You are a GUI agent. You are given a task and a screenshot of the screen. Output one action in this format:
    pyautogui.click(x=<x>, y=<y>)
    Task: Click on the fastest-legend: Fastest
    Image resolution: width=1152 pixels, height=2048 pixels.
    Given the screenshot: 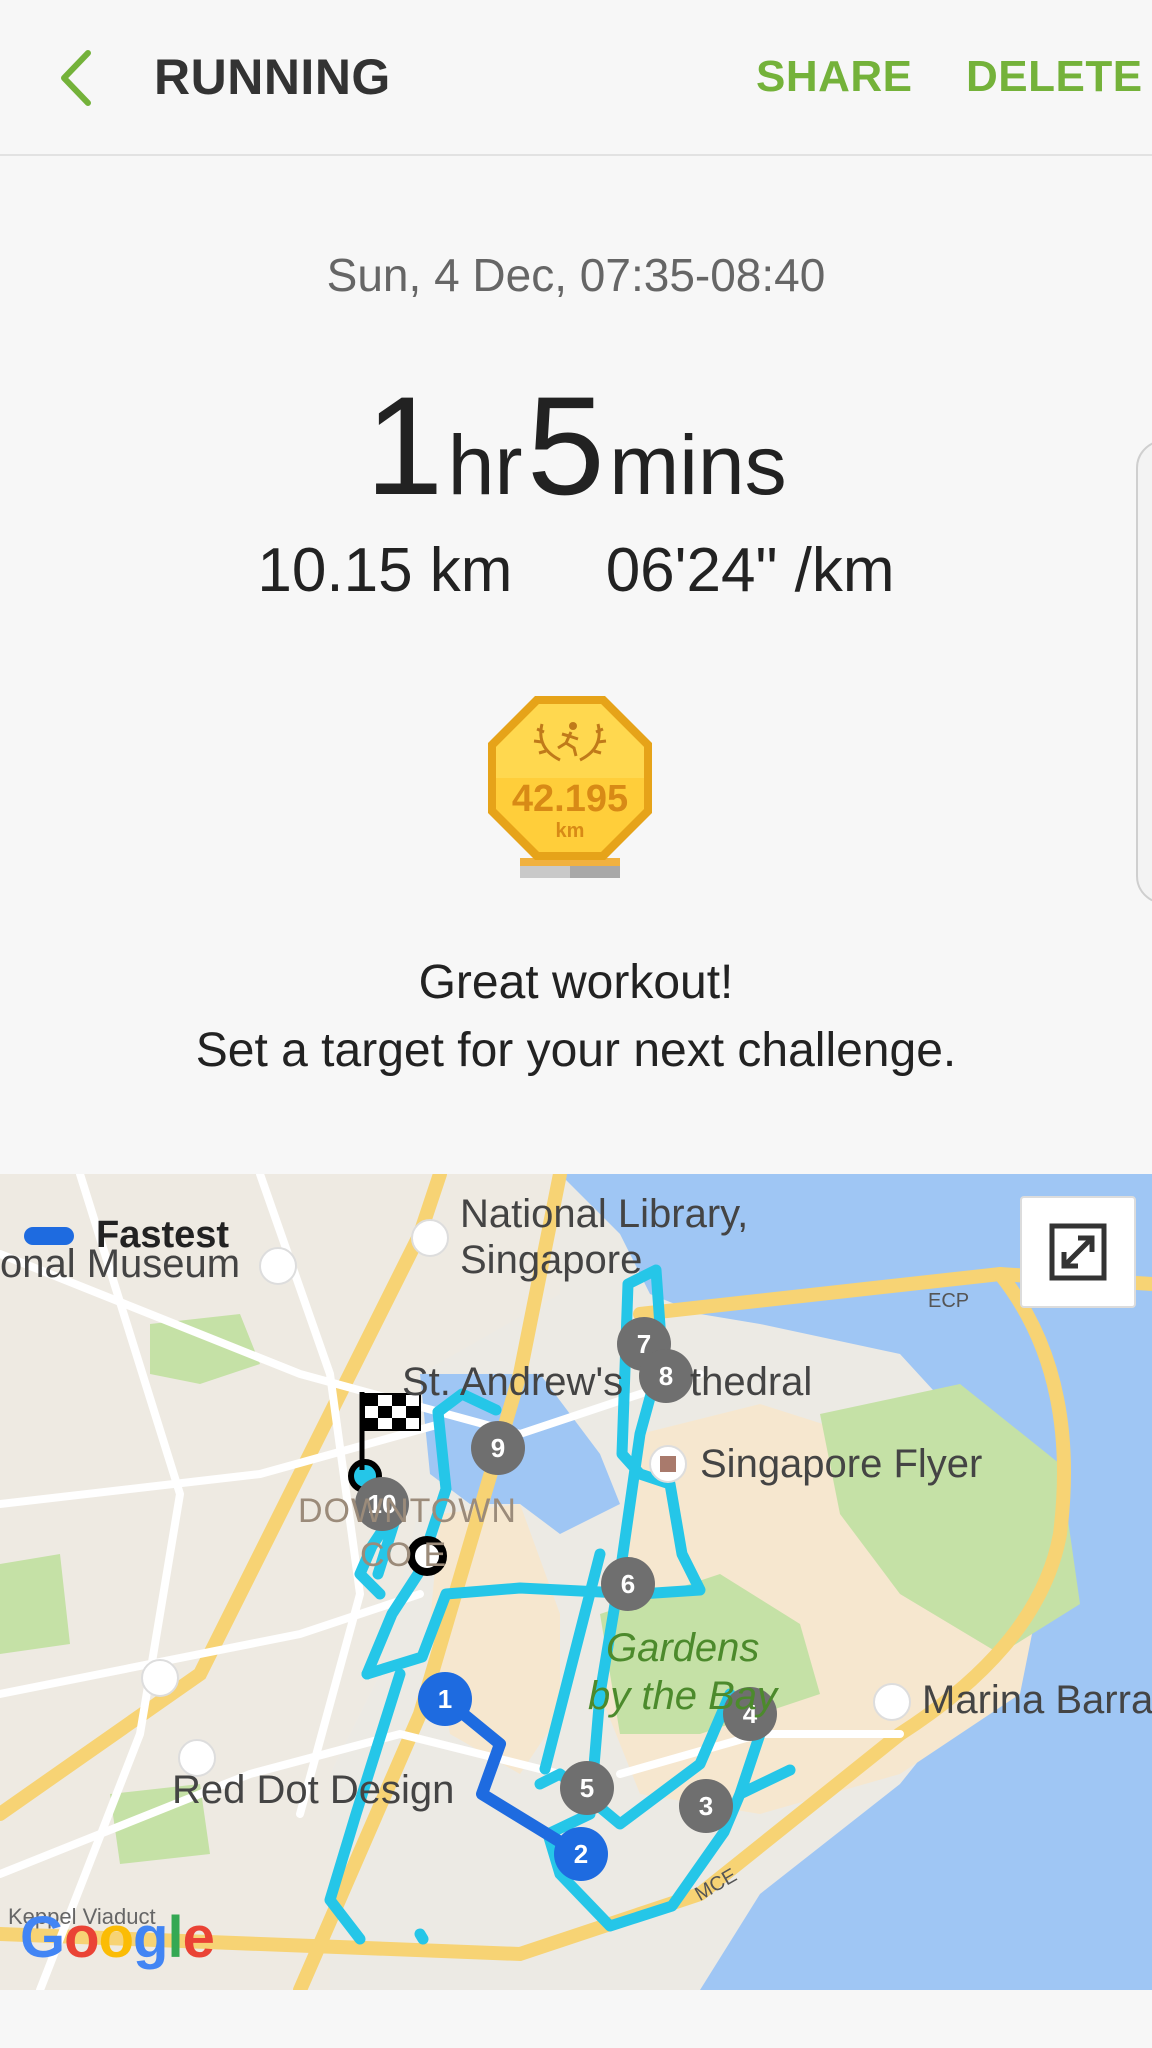 What is the action you would take?
    pyautogui.click(x=126, y=1235)
    